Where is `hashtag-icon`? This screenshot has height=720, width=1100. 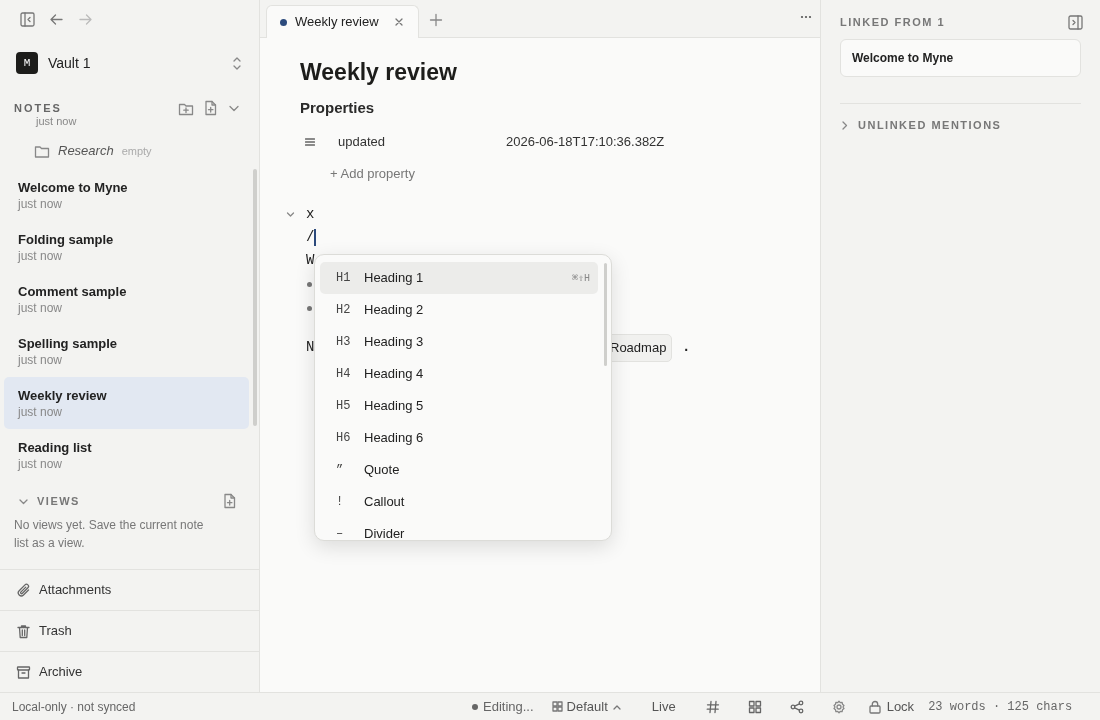 hashtag-icon is located at coordinates (712, 706).